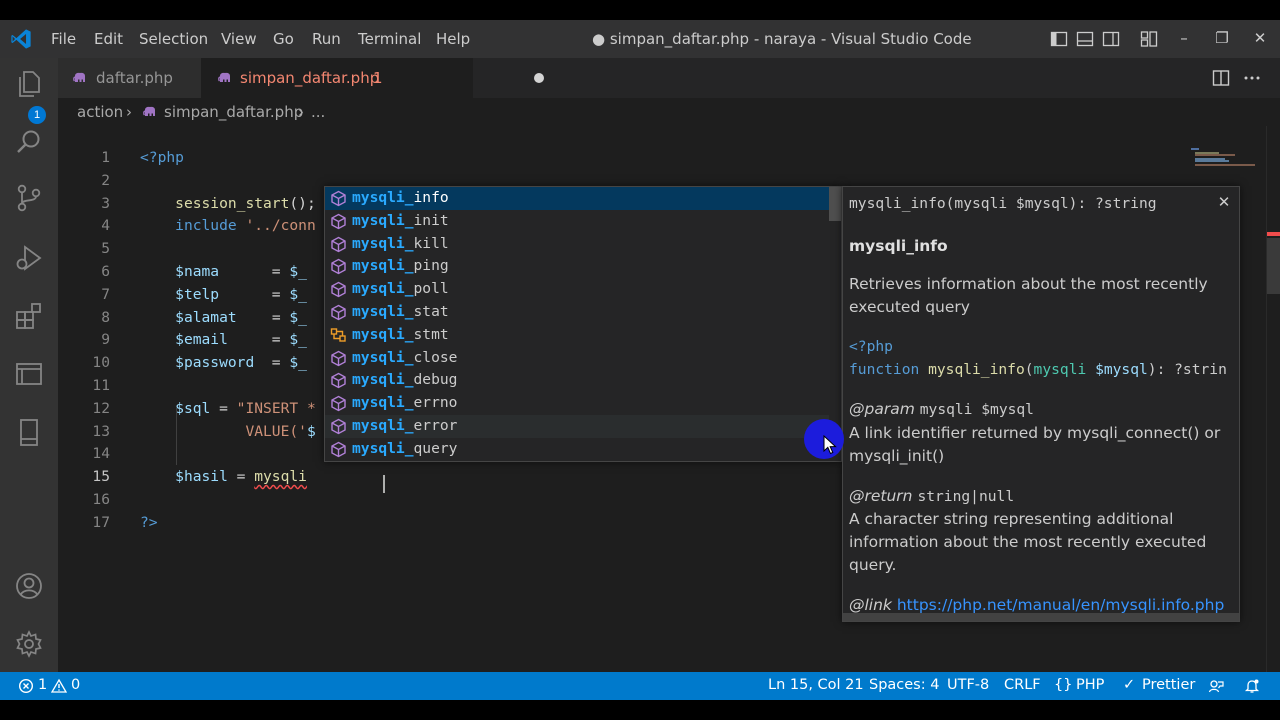 The image size is (1280, 720). I want to click on suggest-scrollbar-thumb, so click(835, 204).